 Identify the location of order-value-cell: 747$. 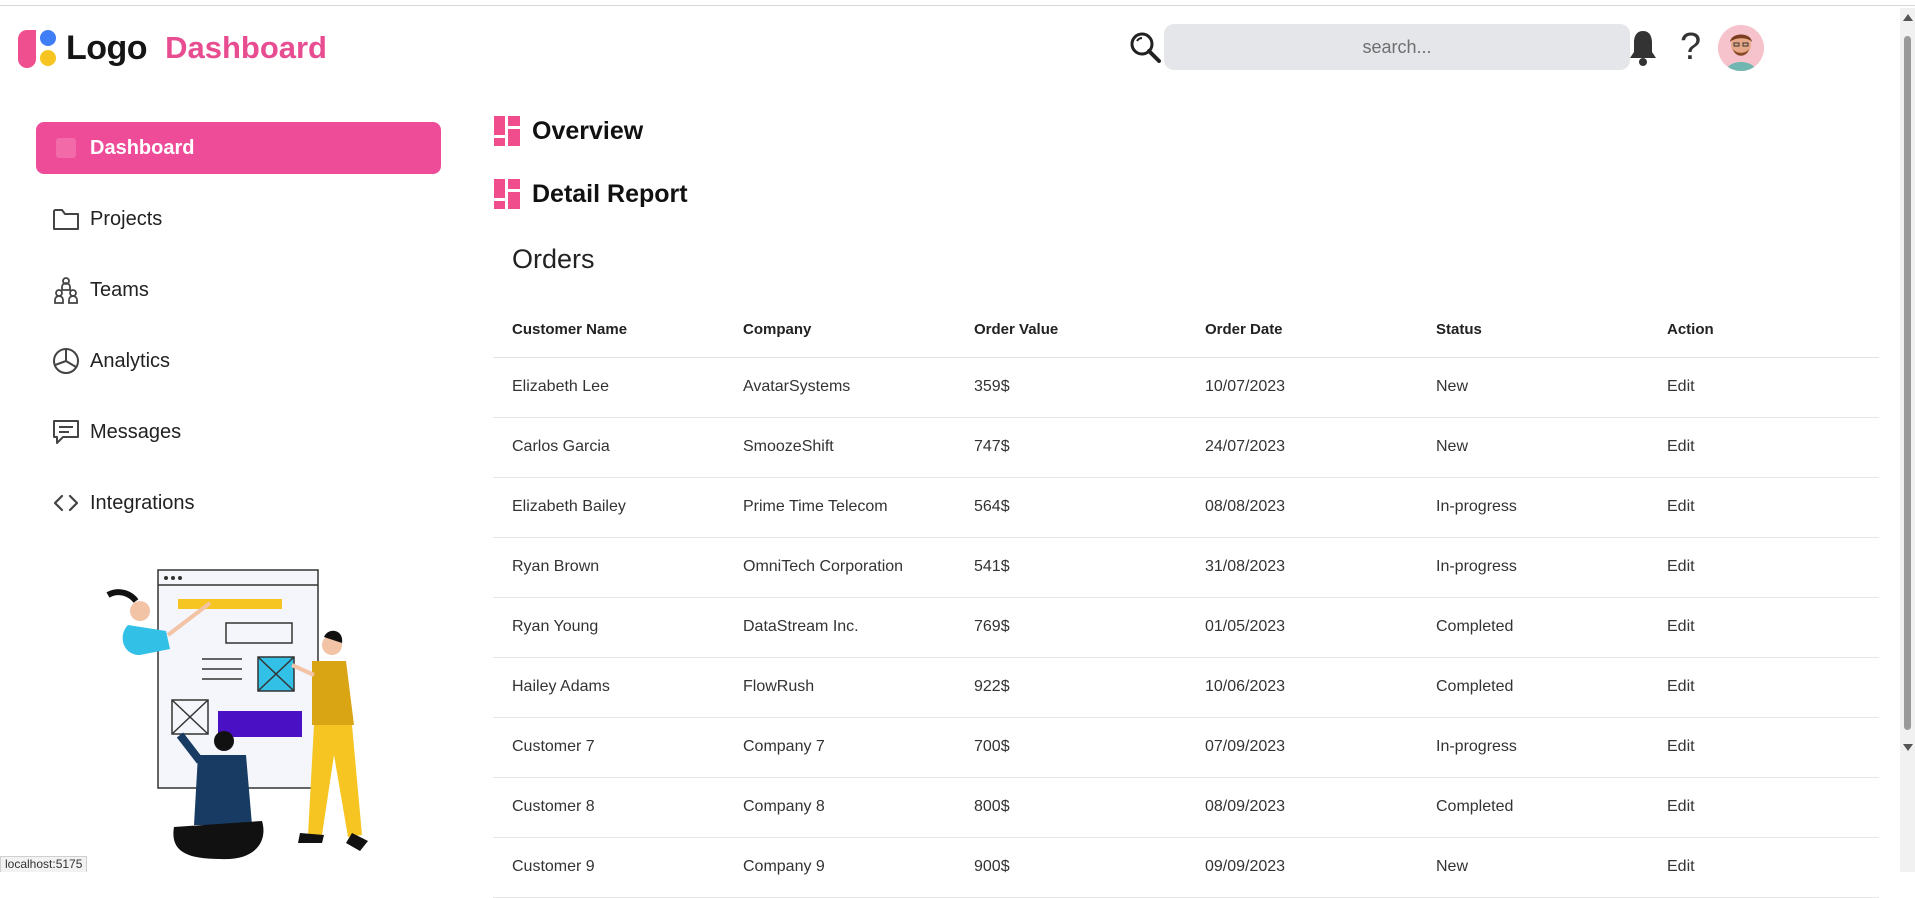
(1070, 447).